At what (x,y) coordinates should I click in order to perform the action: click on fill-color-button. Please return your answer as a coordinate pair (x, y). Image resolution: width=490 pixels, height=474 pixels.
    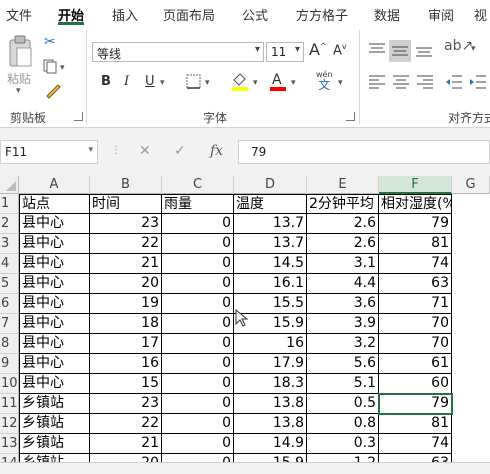
    Looking at the image, I should click on (240, 82).